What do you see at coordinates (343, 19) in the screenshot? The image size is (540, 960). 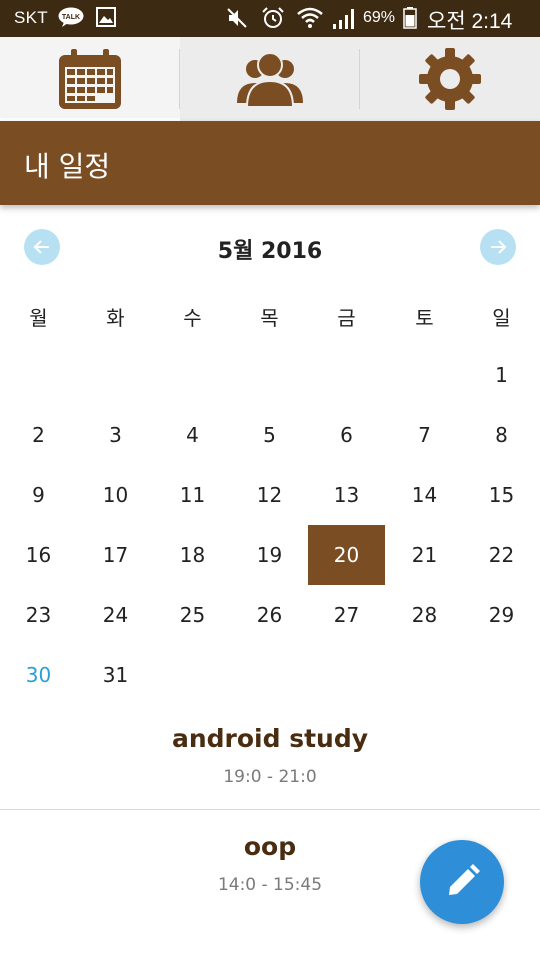 I see `signal-icon` at bounding box center [343, 19].